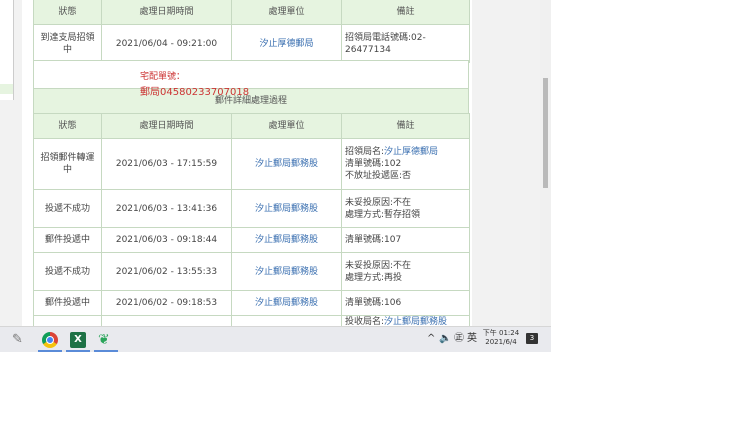 This screenshot has height=421, width=750. Describe the element at coordinates (166, 240) in the screenshot. I see `cell-datetime: 2021/06/03 - 09:18:44` at that location.